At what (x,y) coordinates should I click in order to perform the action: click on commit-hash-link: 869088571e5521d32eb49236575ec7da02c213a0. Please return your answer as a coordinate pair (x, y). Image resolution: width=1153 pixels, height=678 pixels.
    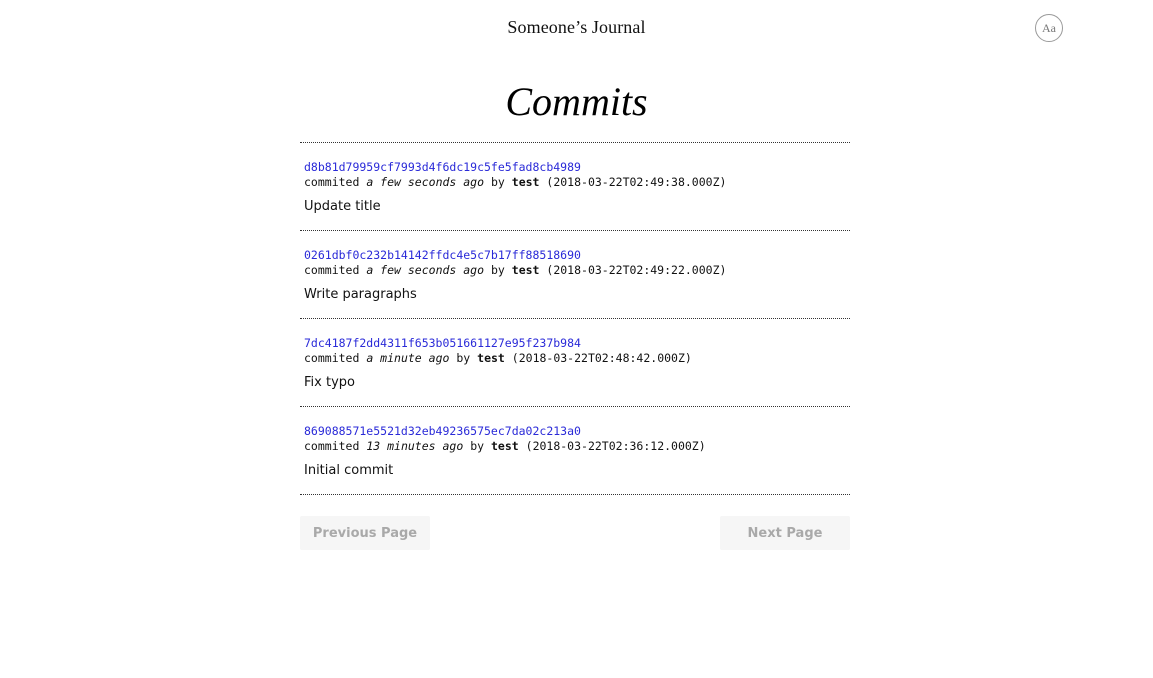
    Looking at the image, I should click on (577, 431).